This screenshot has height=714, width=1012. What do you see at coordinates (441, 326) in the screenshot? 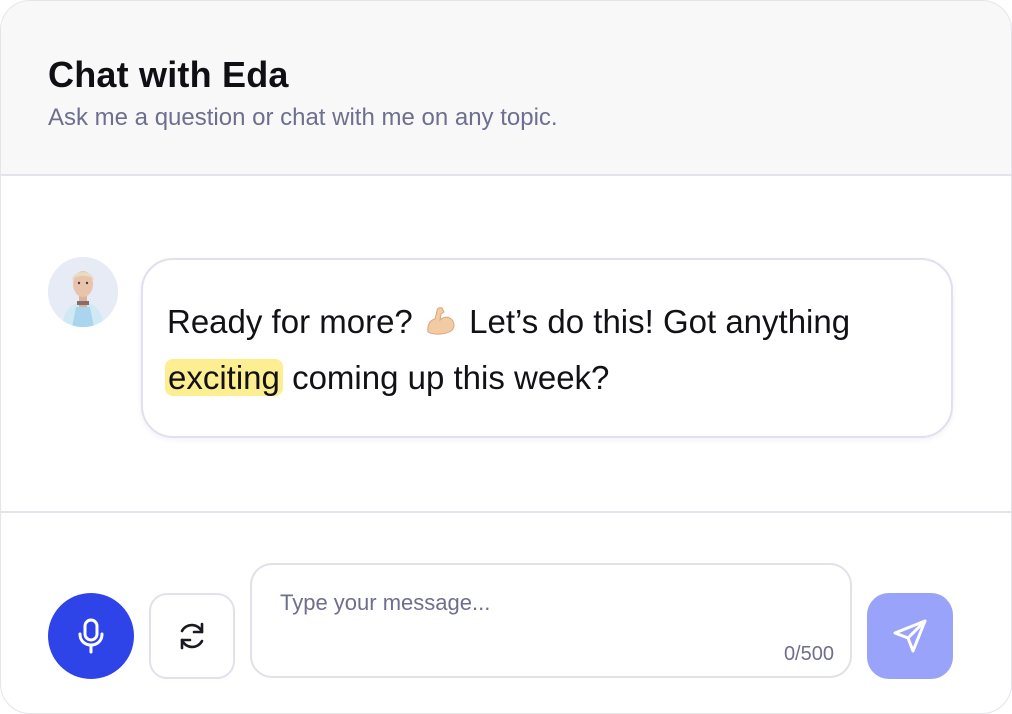
I see `flexed-biceps-emoji` at bounding box center [441, 326].